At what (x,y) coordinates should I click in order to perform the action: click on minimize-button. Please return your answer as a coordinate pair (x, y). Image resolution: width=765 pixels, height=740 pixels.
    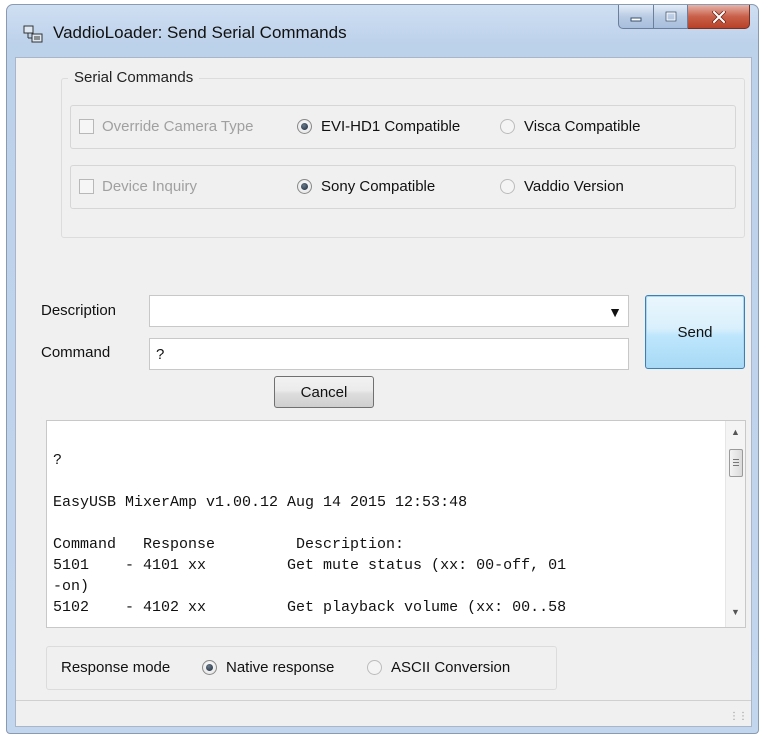
    Looking at the image, I should click on (636, 17).